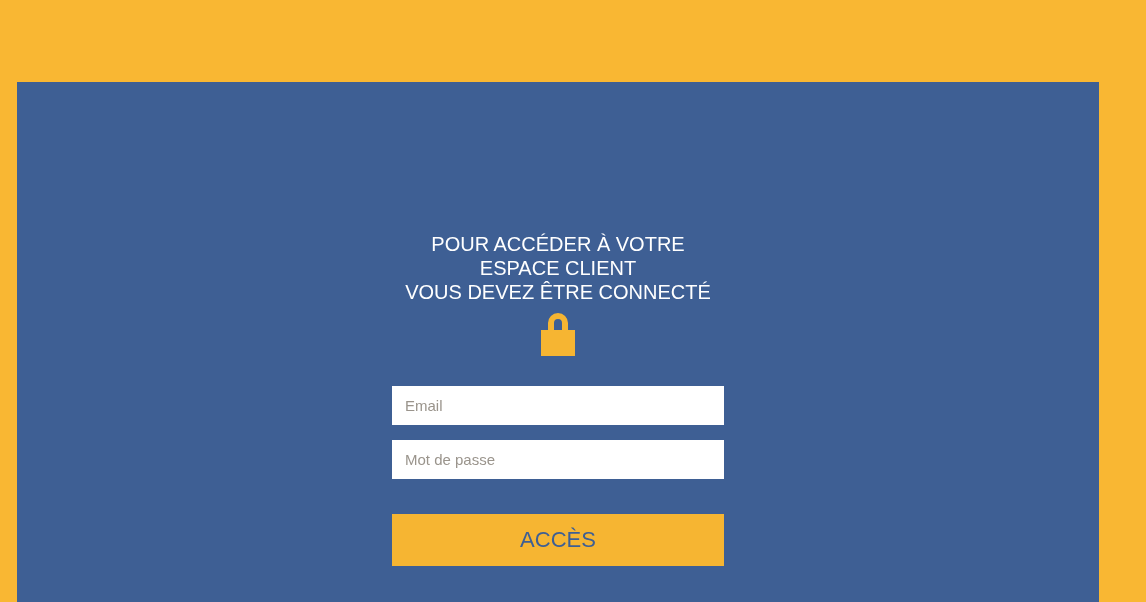 The height and width of the screenshot is (602, 1146). Describe the element at coordinates (558, 333) in the screenshot. I see `padlock-icon` at that location.